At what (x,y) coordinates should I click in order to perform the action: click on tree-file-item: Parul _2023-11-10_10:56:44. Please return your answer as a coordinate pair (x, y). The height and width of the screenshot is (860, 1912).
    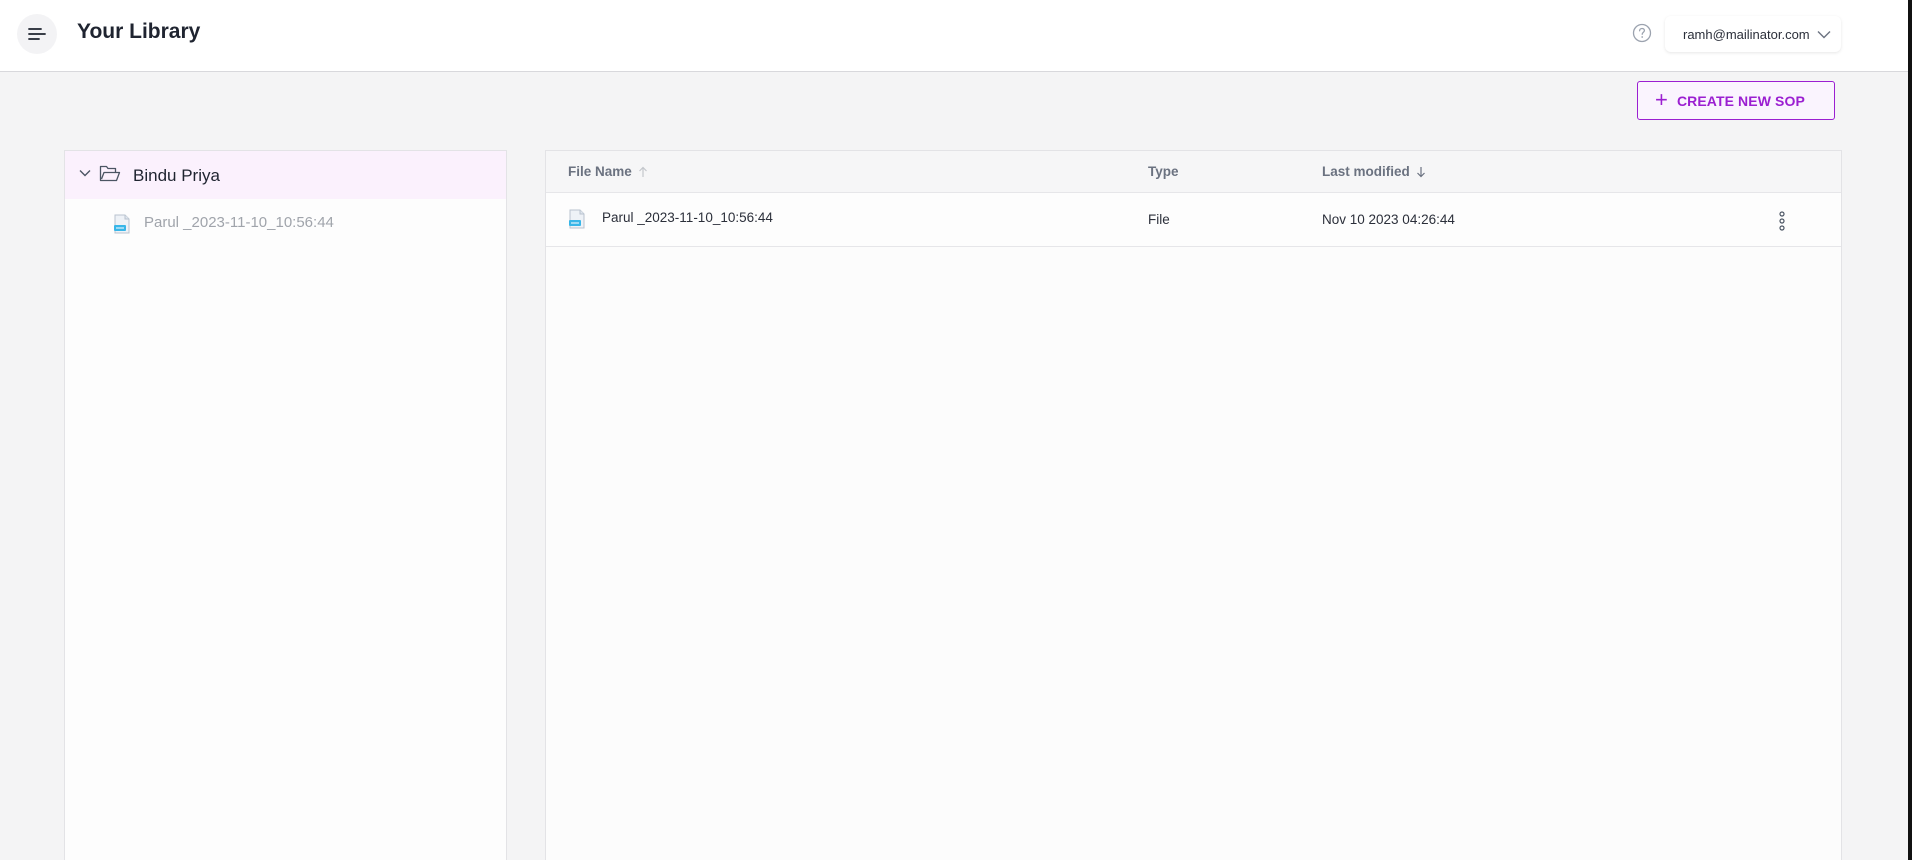
    Looking at the image, I should click on (285, 223).